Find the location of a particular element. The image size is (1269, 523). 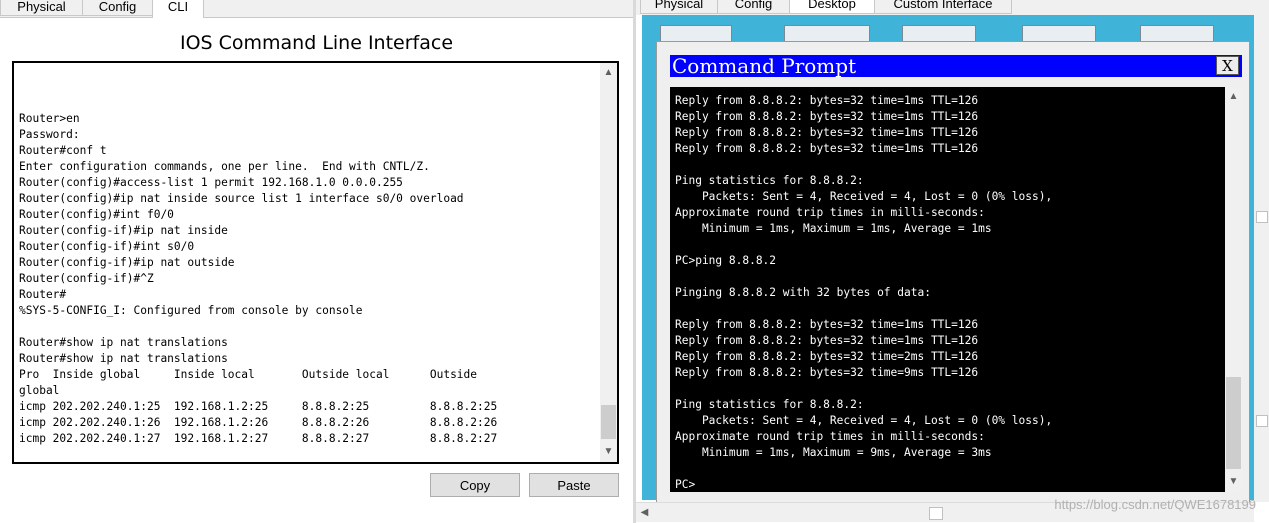

horizontal-scroll-thumb is located at coordinates (936, 513).